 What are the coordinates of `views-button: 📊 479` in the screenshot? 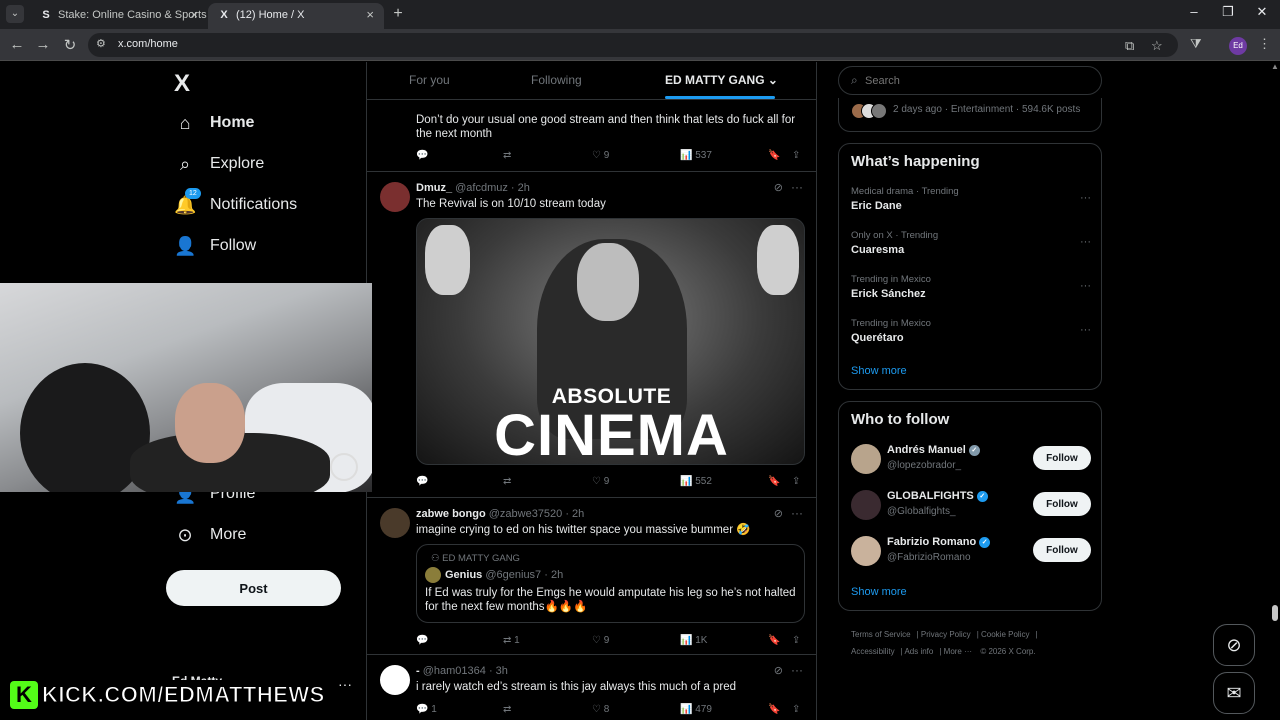 It's located at (696, 709).